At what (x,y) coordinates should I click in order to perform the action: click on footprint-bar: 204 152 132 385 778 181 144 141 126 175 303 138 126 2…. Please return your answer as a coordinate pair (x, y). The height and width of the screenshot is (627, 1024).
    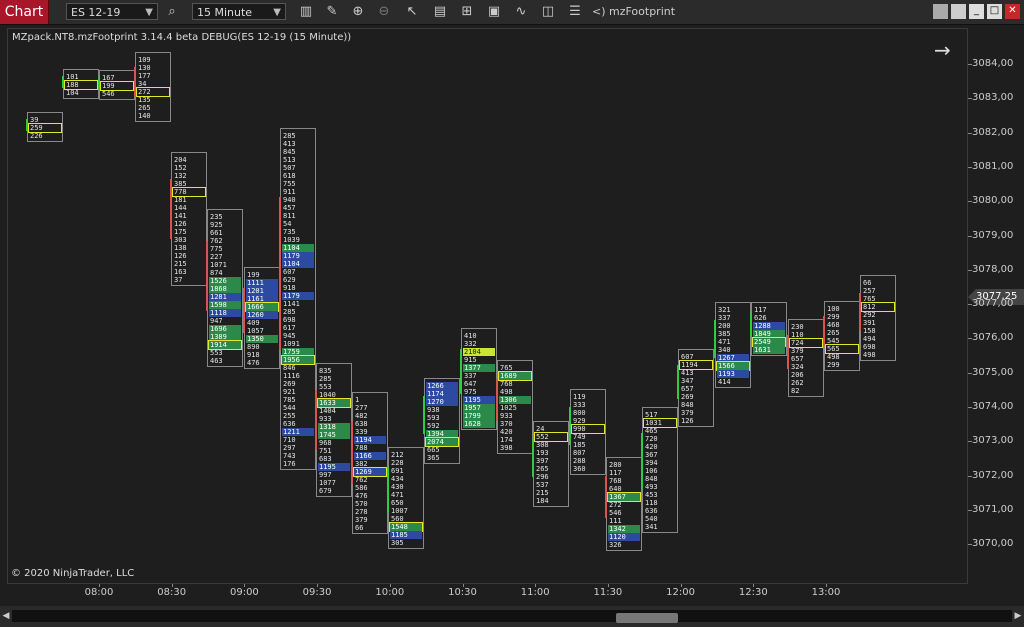
    Looking at the image, I should click on (188, 219).